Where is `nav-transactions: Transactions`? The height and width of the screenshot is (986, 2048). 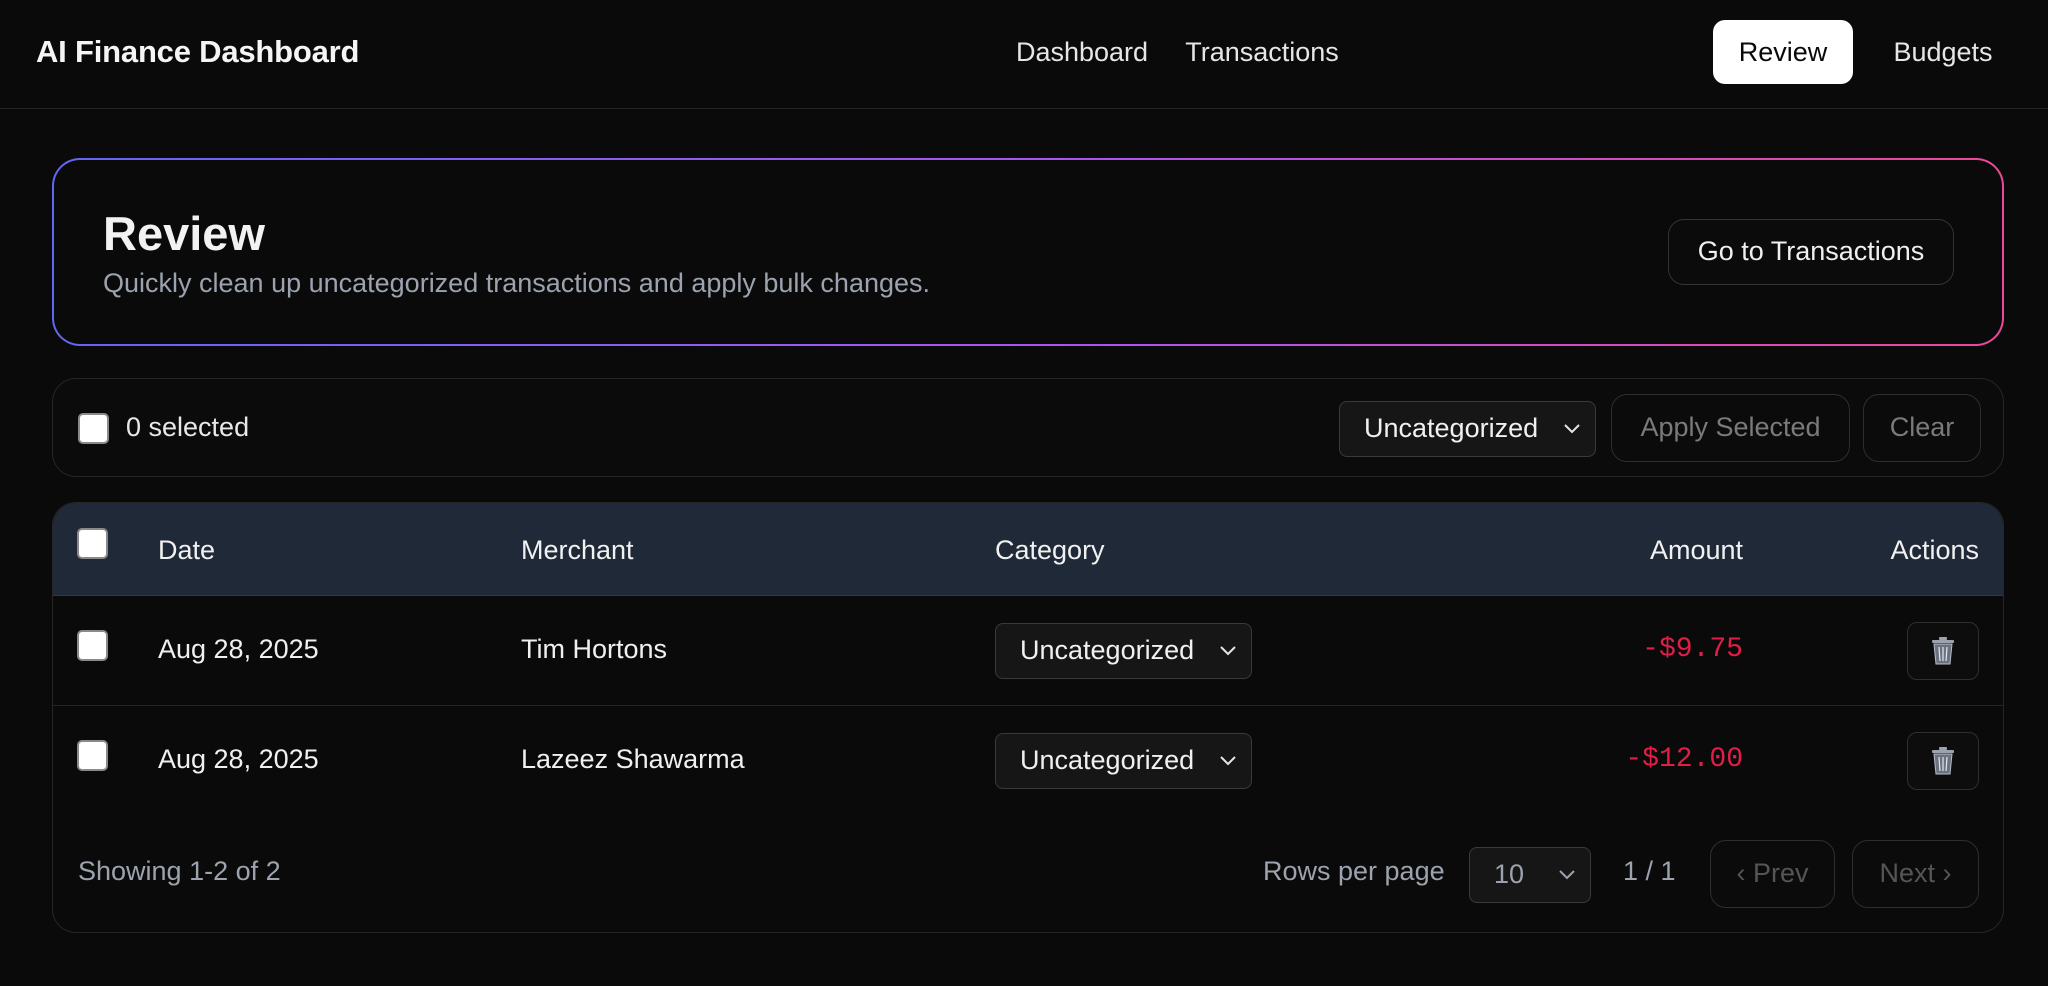 nav-transactions: Transactions is located at coordinates (1262, 52).